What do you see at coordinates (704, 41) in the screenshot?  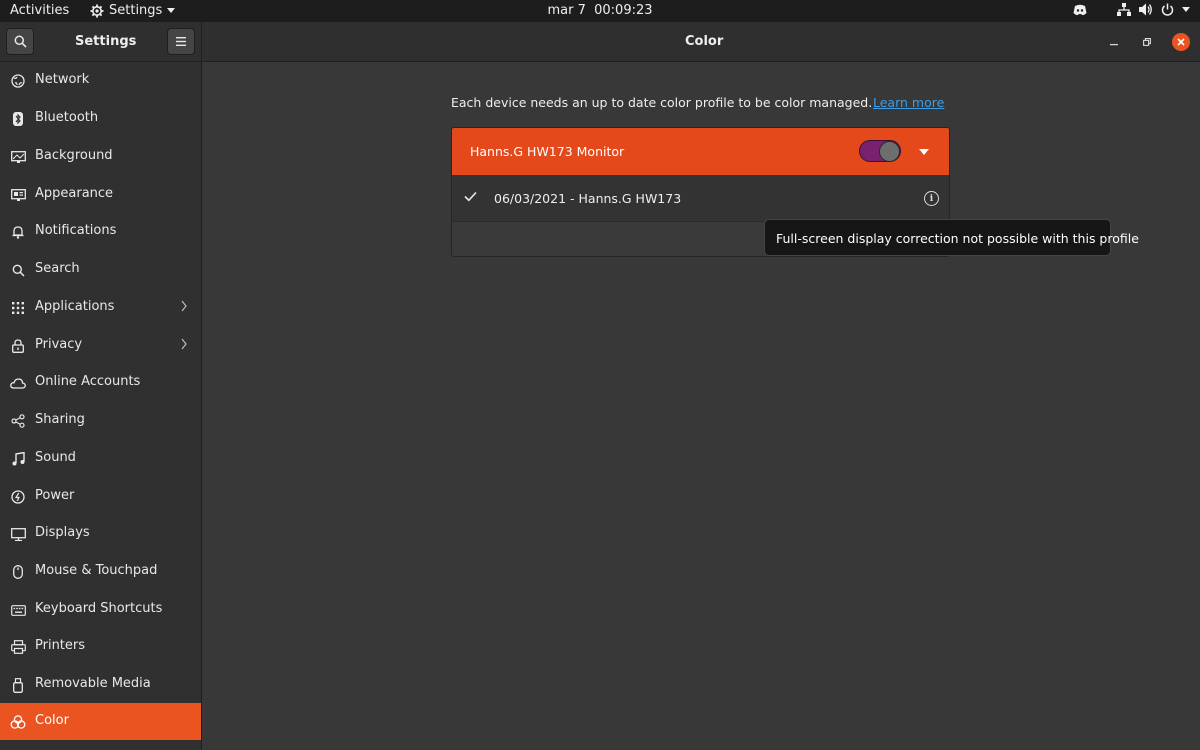 I see `page-title: Color` at bounding box center [704, 41].